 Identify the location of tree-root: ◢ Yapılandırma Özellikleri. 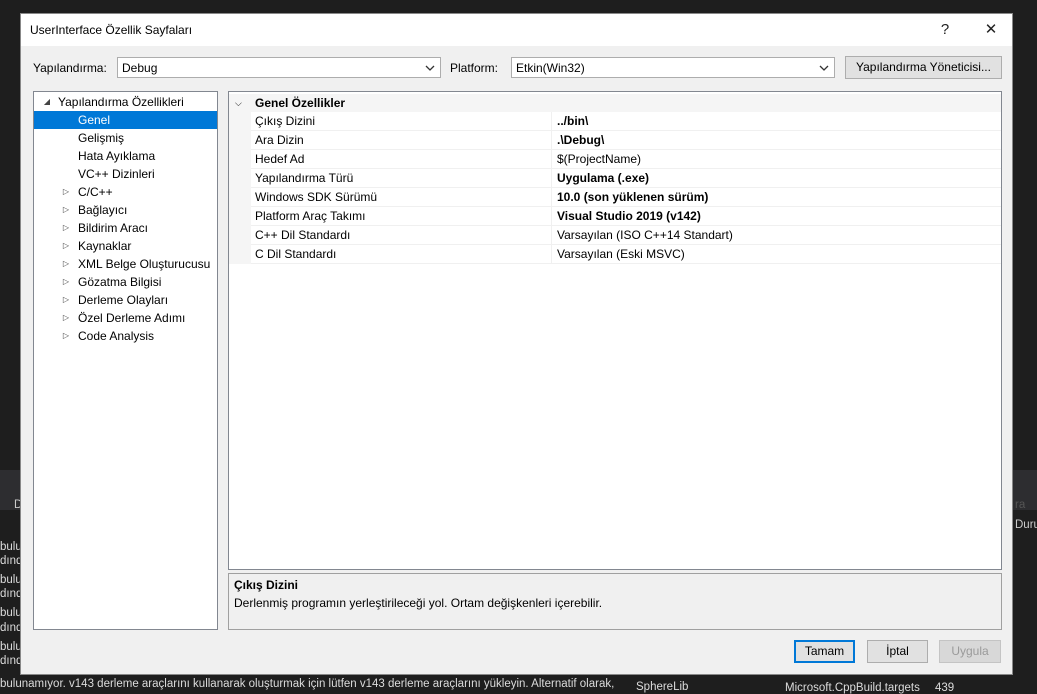
(125, 102).